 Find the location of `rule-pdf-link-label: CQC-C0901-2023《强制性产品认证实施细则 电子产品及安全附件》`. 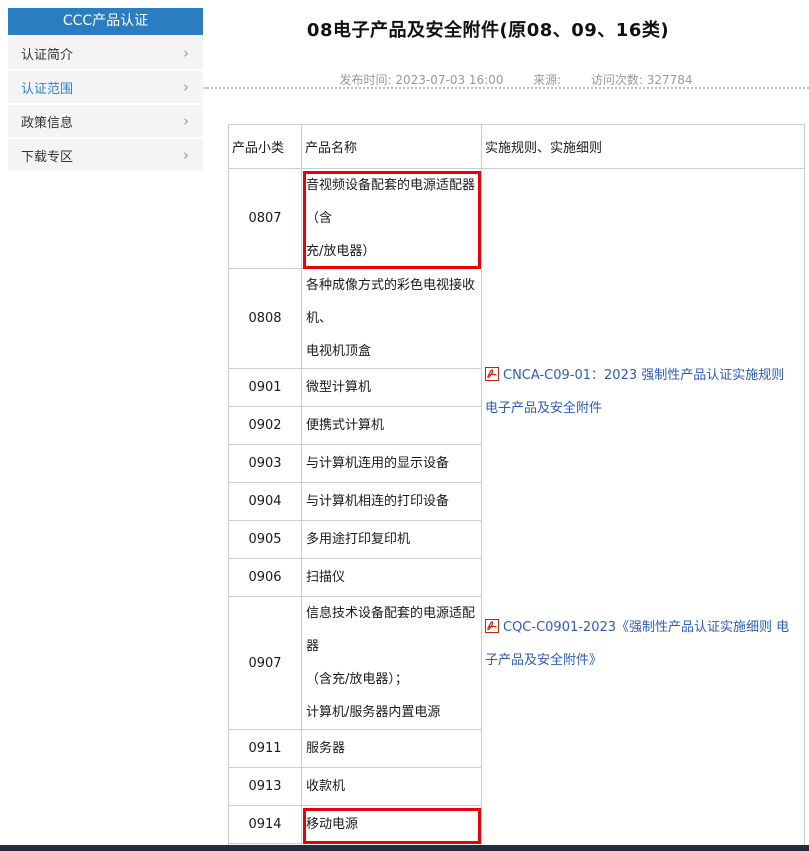

rule-pdf-link-label: CQC-C0901-2023《强制性产品认证实施细则 电子产品及安全附件》 is located at coordinates (637, 644).